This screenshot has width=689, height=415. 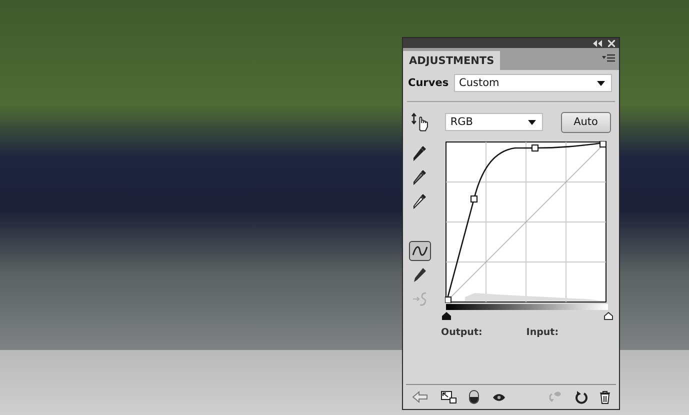 I want to click on output-label: Output:, so click(x=461, y=332).